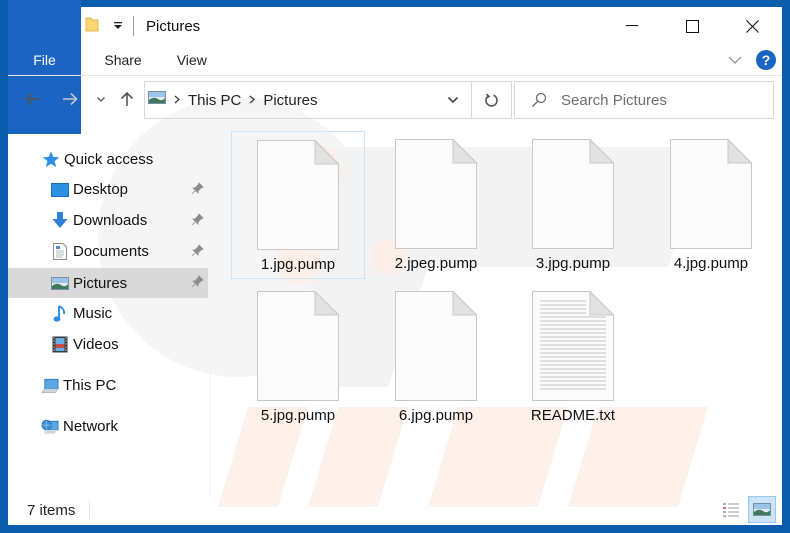  I want to click on sidebar-item-quick-access: Quick access, so click(108, 159).